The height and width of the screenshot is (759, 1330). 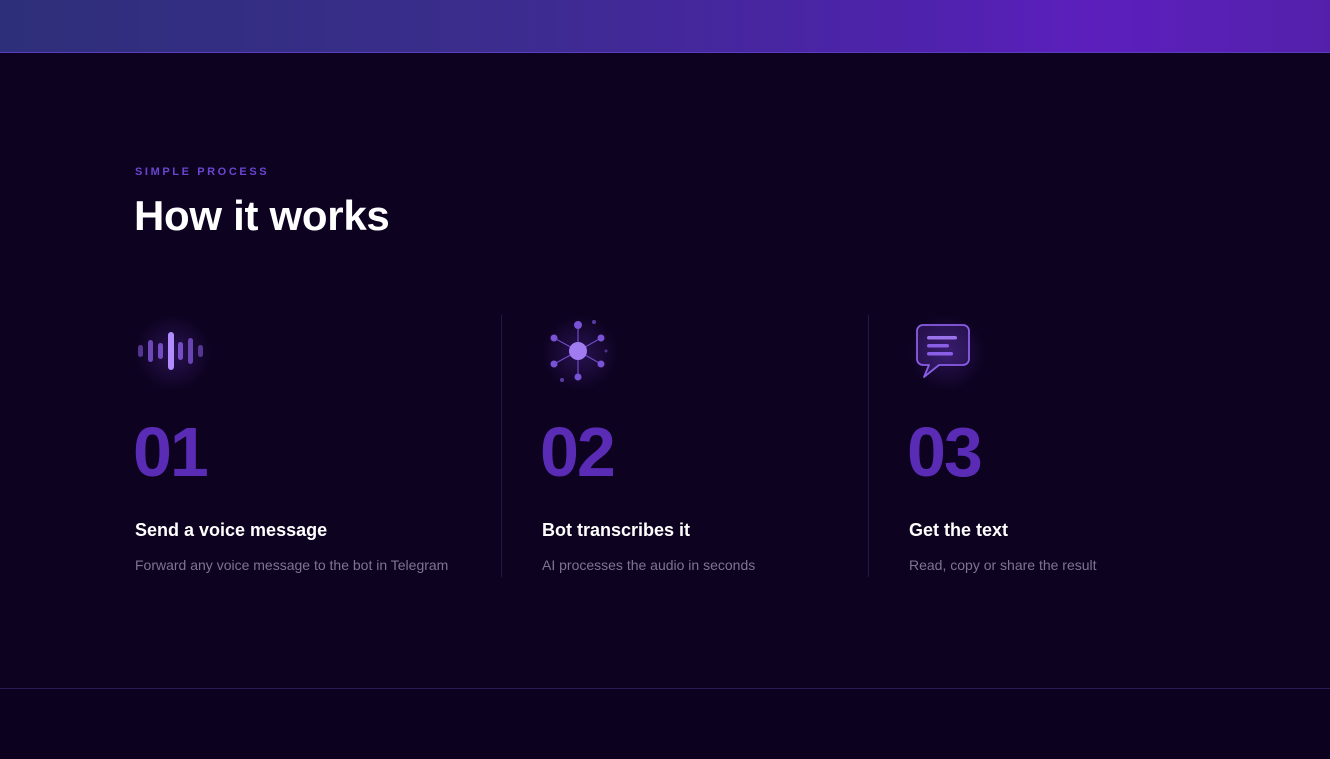 What do you see at coordinates (945, 452) in the screenshot?
I see `step-number: 03` at bounding box center [945, 452].